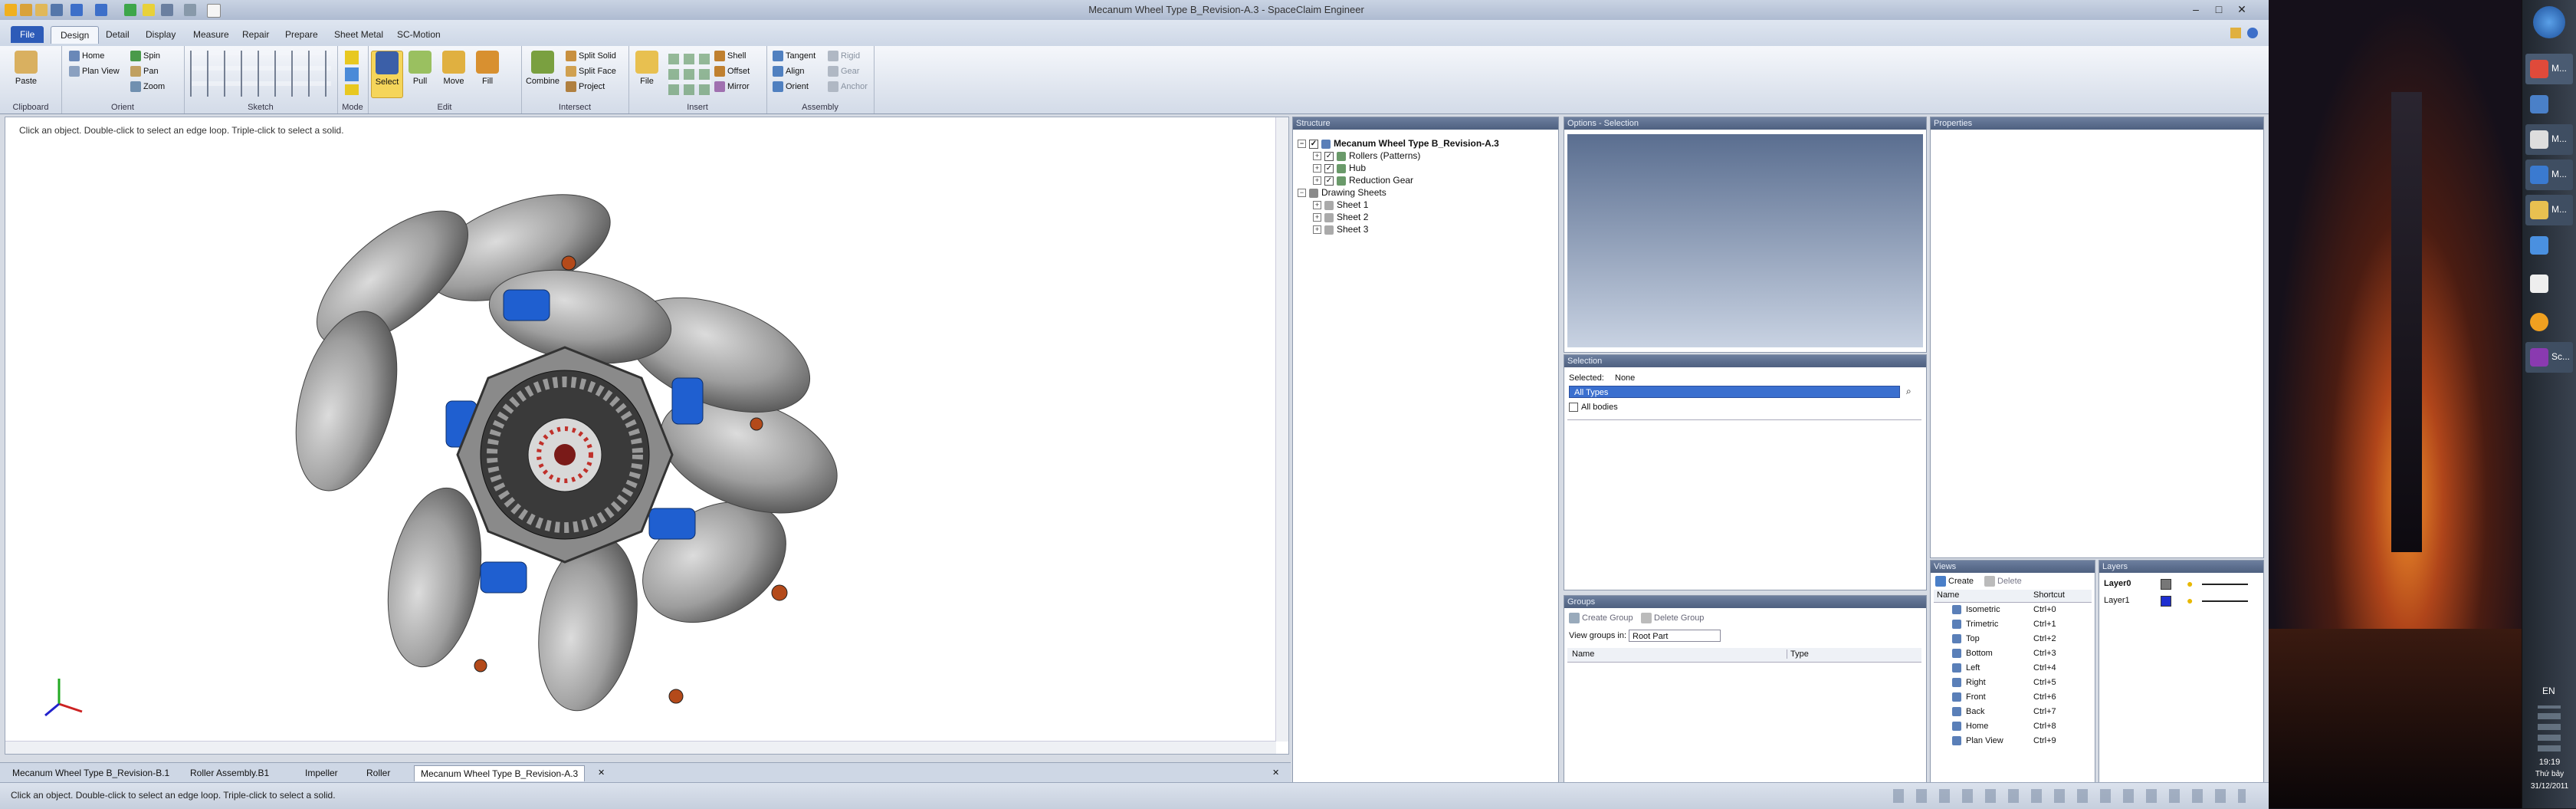 The height and width of the screenshot is (809, 2576). What do you see at coordinates (2235, 33) in the screenshot?
I see `ribbon-minimize-icon` at bounding box center [2235, 33].